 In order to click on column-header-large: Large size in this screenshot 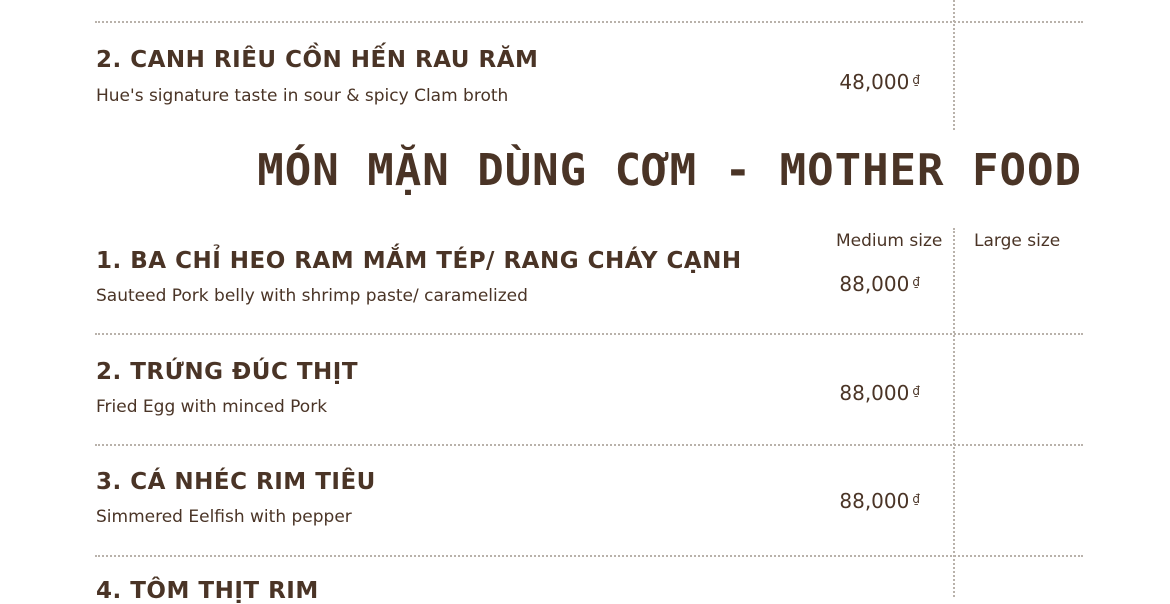, I will do `click(1017, 241)`.